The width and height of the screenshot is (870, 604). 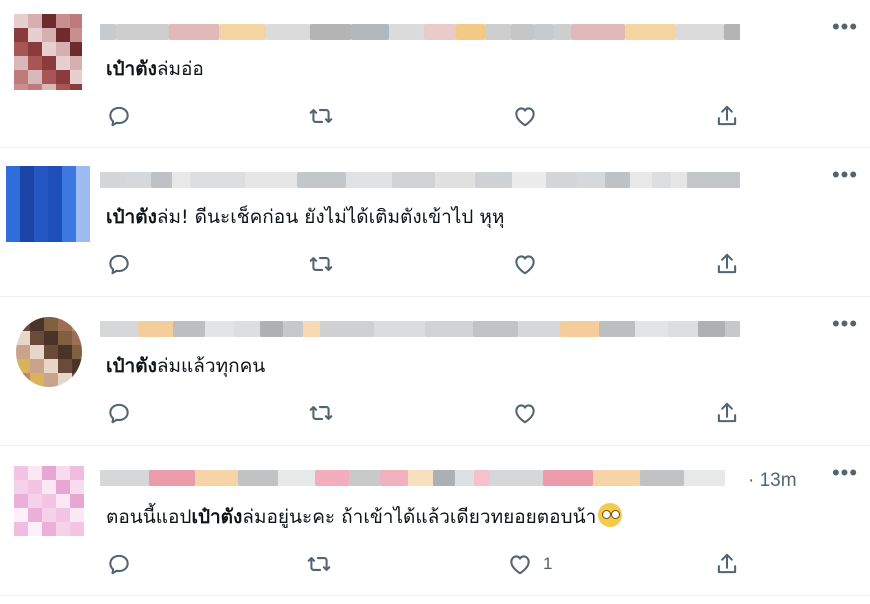 What do you see at coordinates (529, 564) in the screenshot?
I see `heart-button: 1` at bounding box center [529, 564].